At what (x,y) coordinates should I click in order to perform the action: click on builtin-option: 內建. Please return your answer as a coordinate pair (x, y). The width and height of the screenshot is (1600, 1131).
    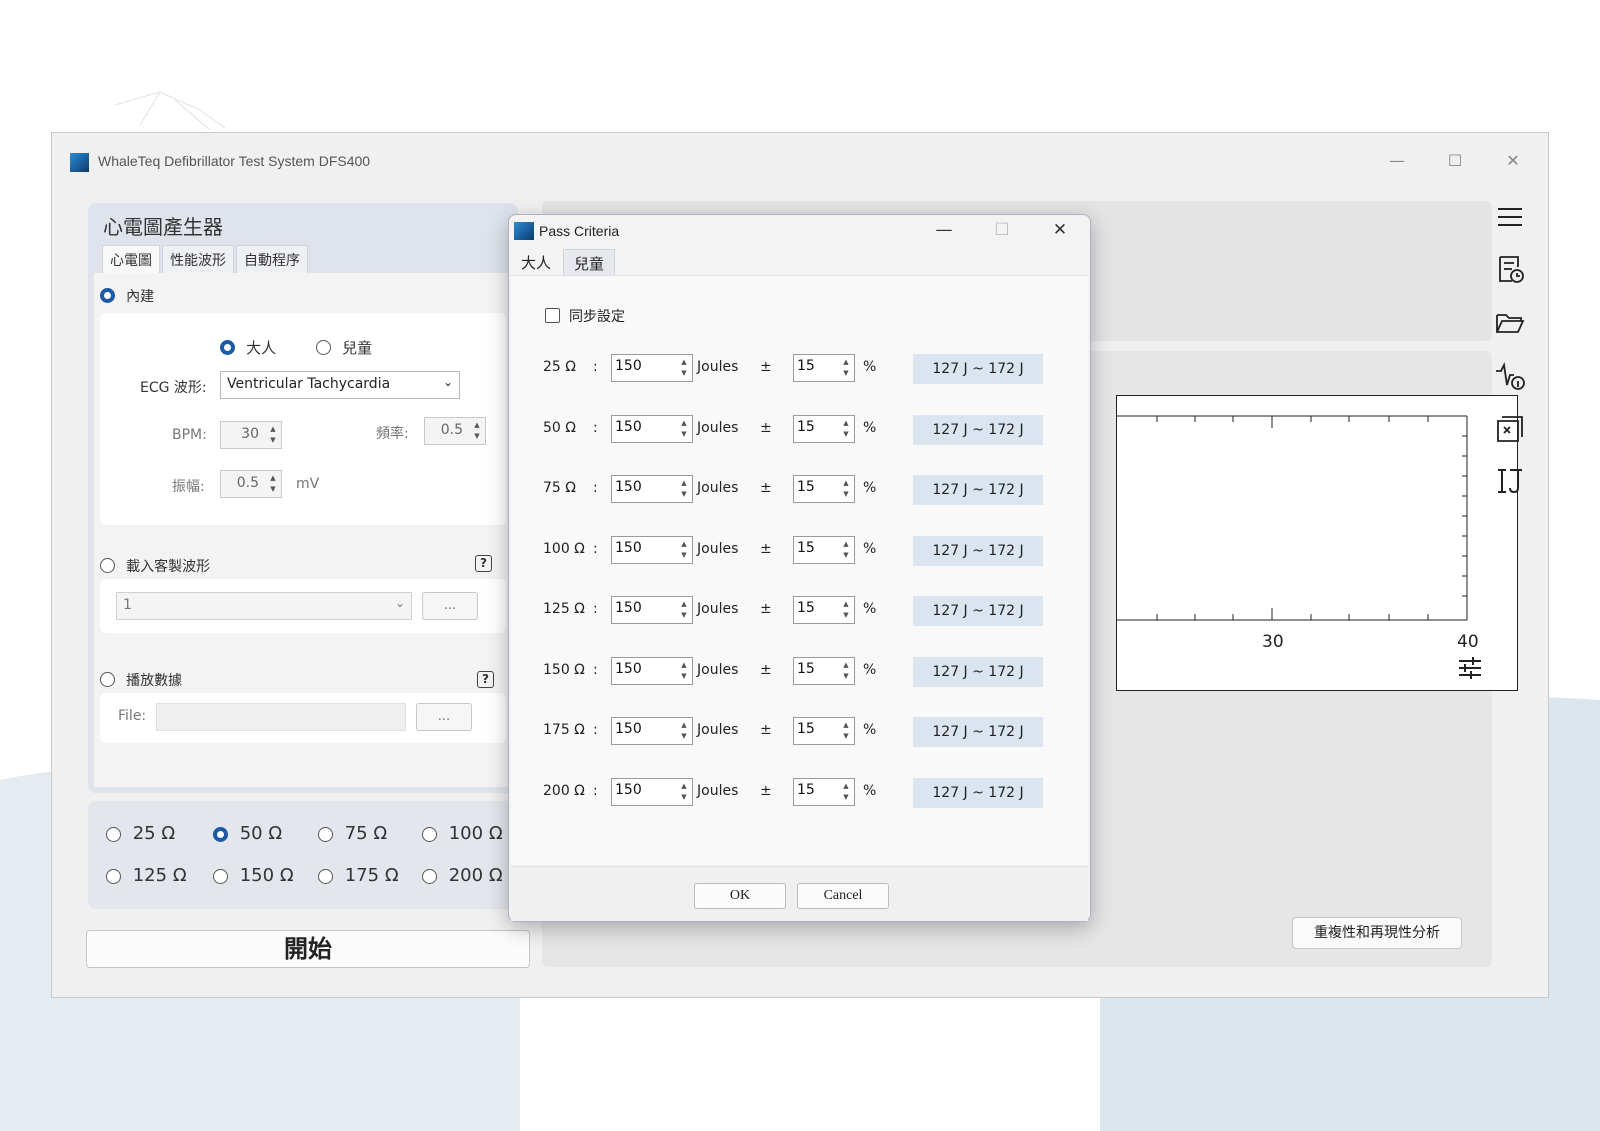
    Looking at the image, I should click on (127, 295).